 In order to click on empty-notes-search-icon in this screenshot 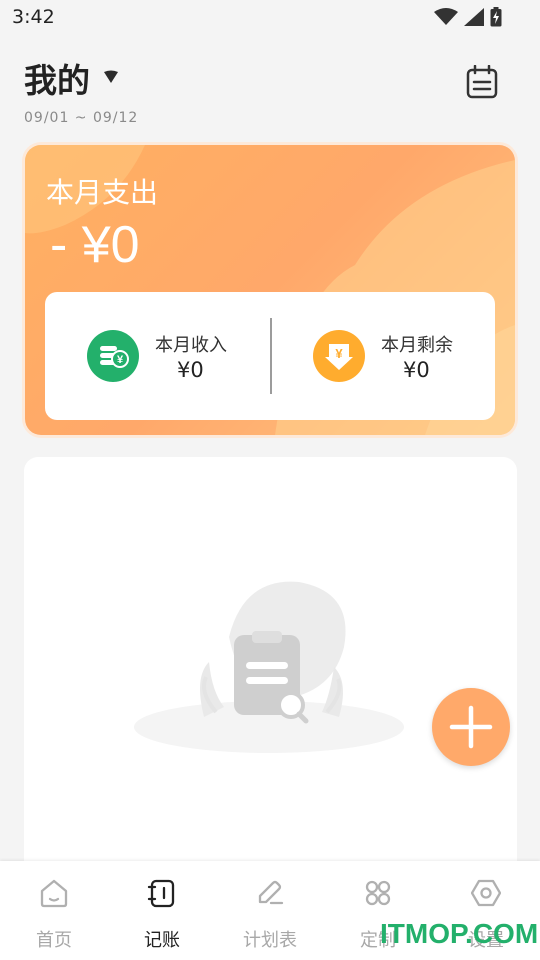, I will do `click(269, 667)`.